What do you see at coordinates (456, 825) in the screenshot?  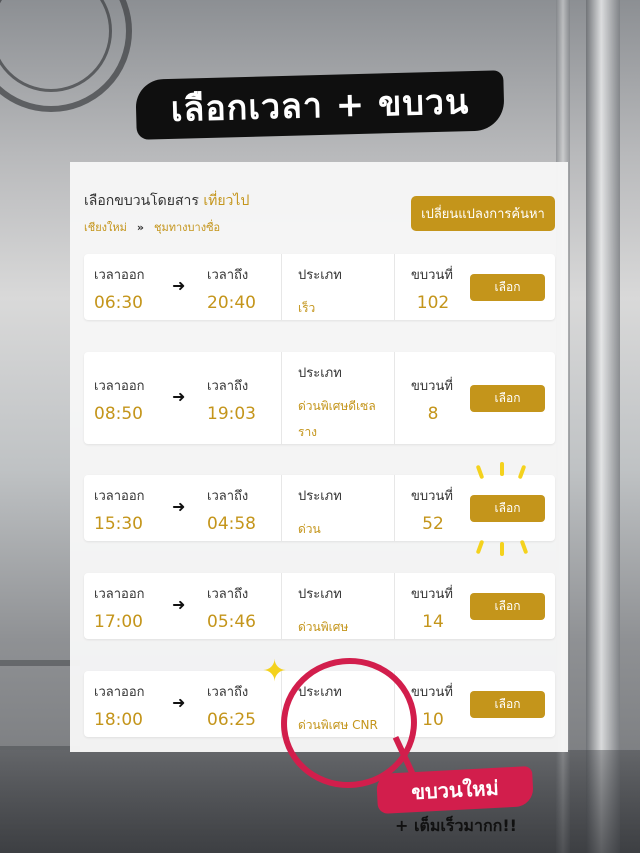 I see `fast-note: + เต็มเร็วมากก!!` at bounding box center [456, 825].